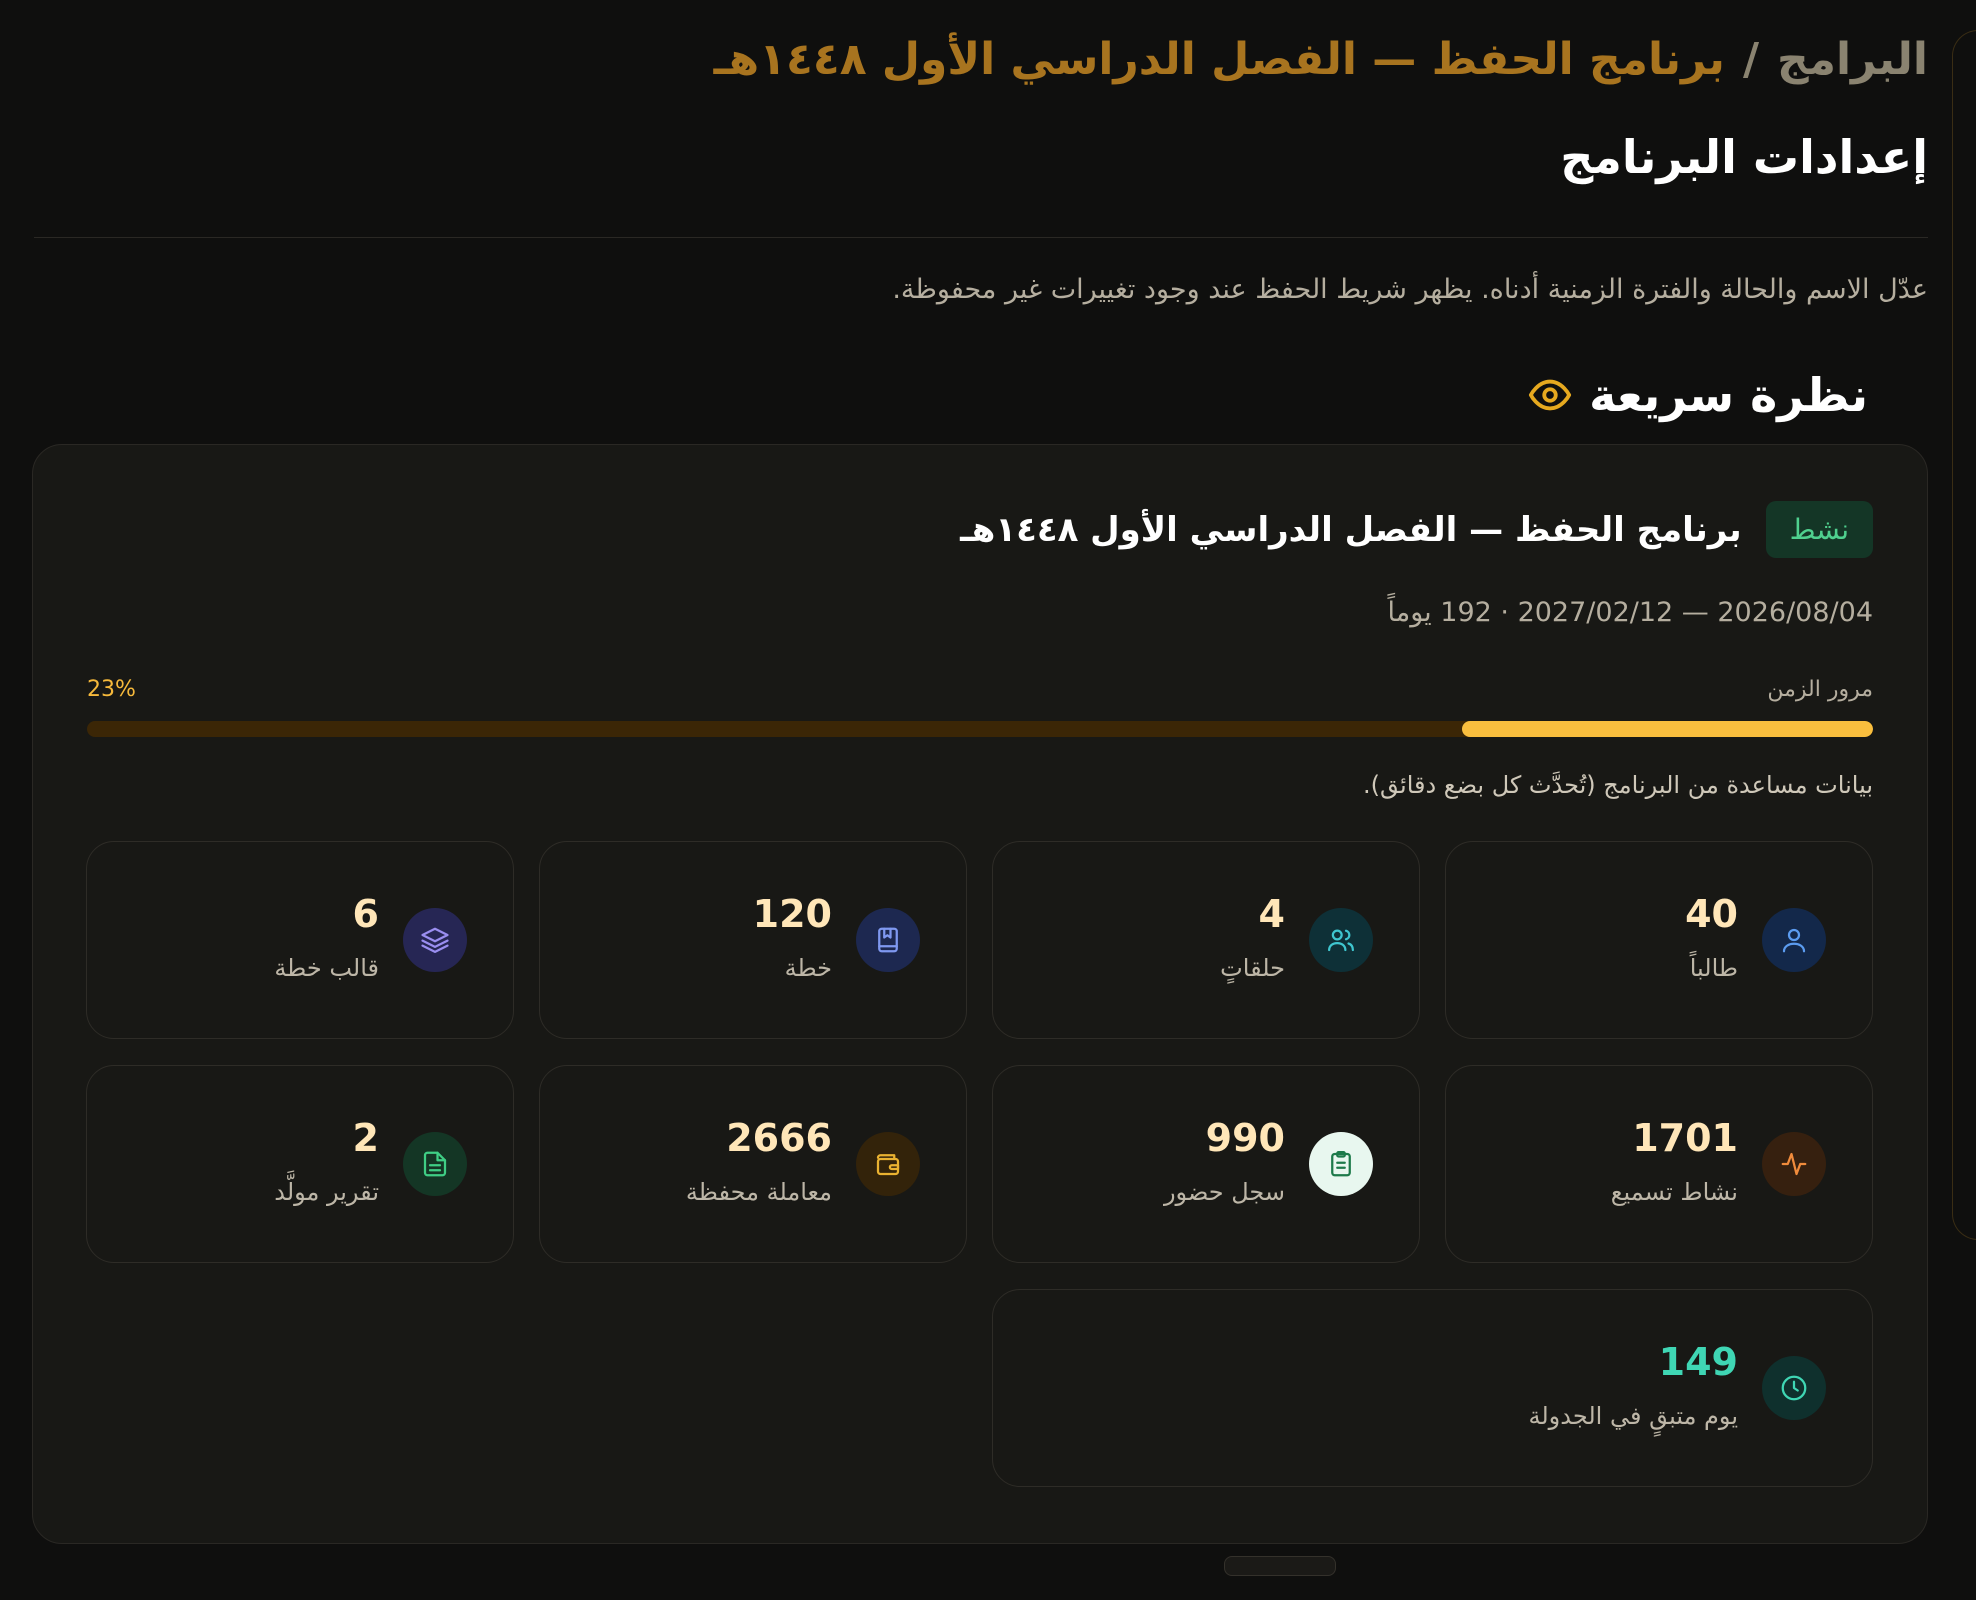 Image resolution: width=1976 pixels, height=1600 pixels. Describe the element at coordinates (792, 914) in the screenshot. I see `stat-value: 120` at that location.